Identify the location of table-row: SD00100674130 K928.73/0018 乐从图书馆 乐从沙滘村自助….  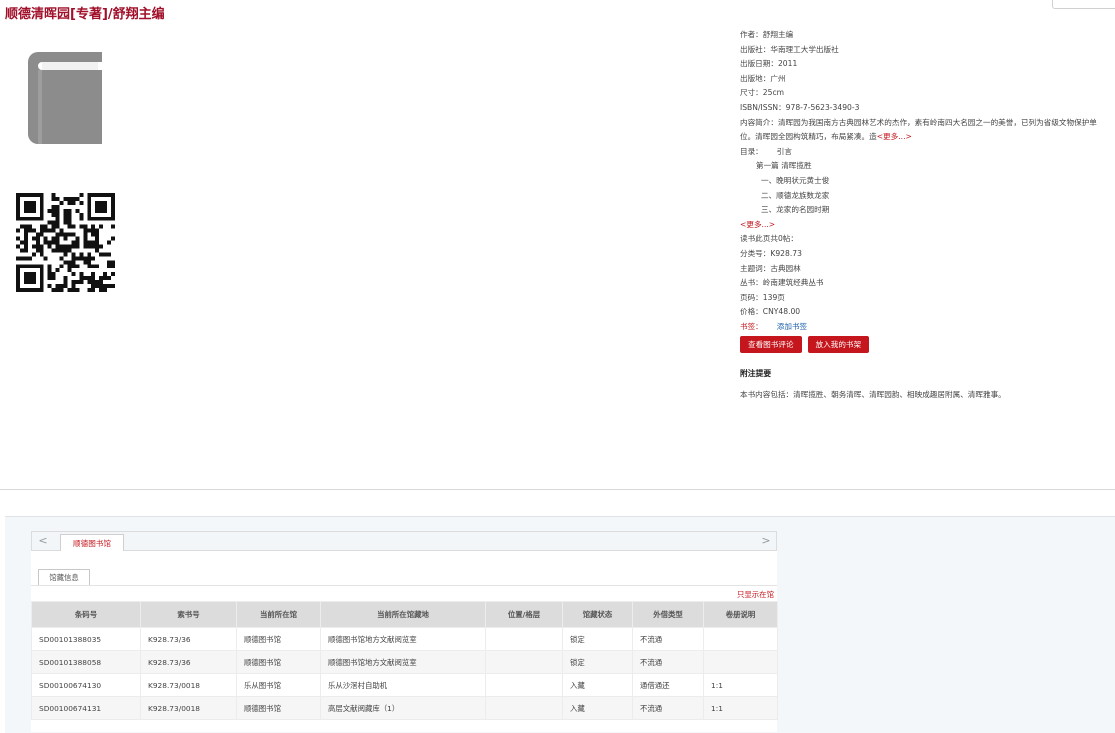
(404, 685).